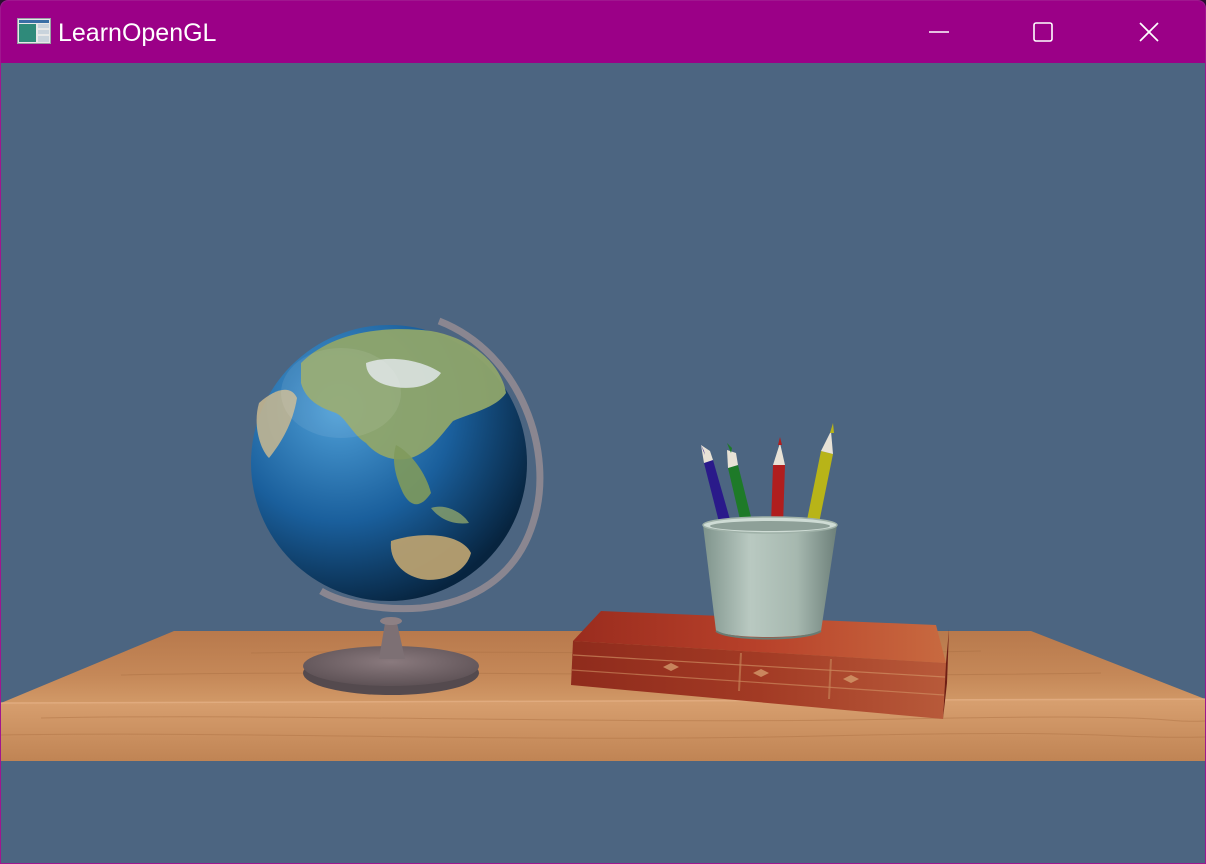  I want to click on maximize-icon, so click(1043, 32).